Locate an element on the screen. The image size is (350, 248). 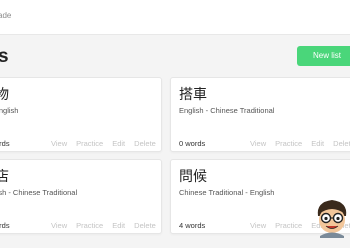
page-title: s is located at coordinates (4, 56).